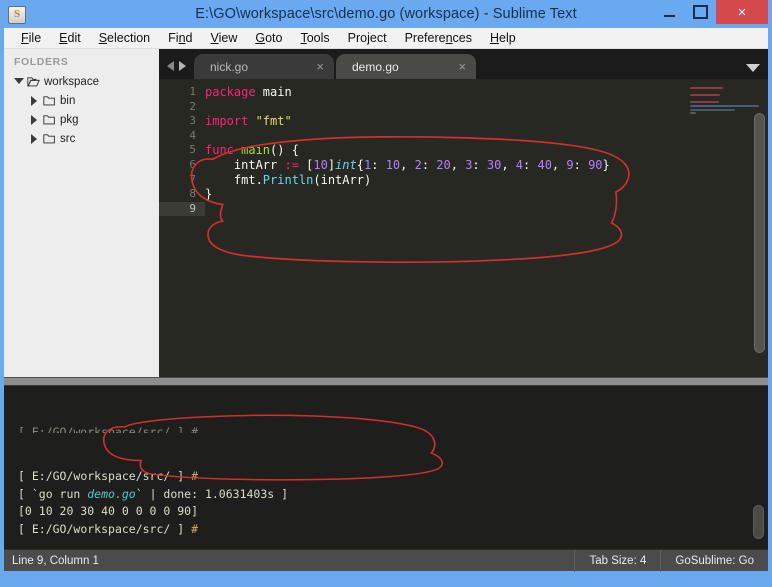  Describe the element at coordinates (68, 100) in the screenshot. I see `tree-item-label: bin` at that location.